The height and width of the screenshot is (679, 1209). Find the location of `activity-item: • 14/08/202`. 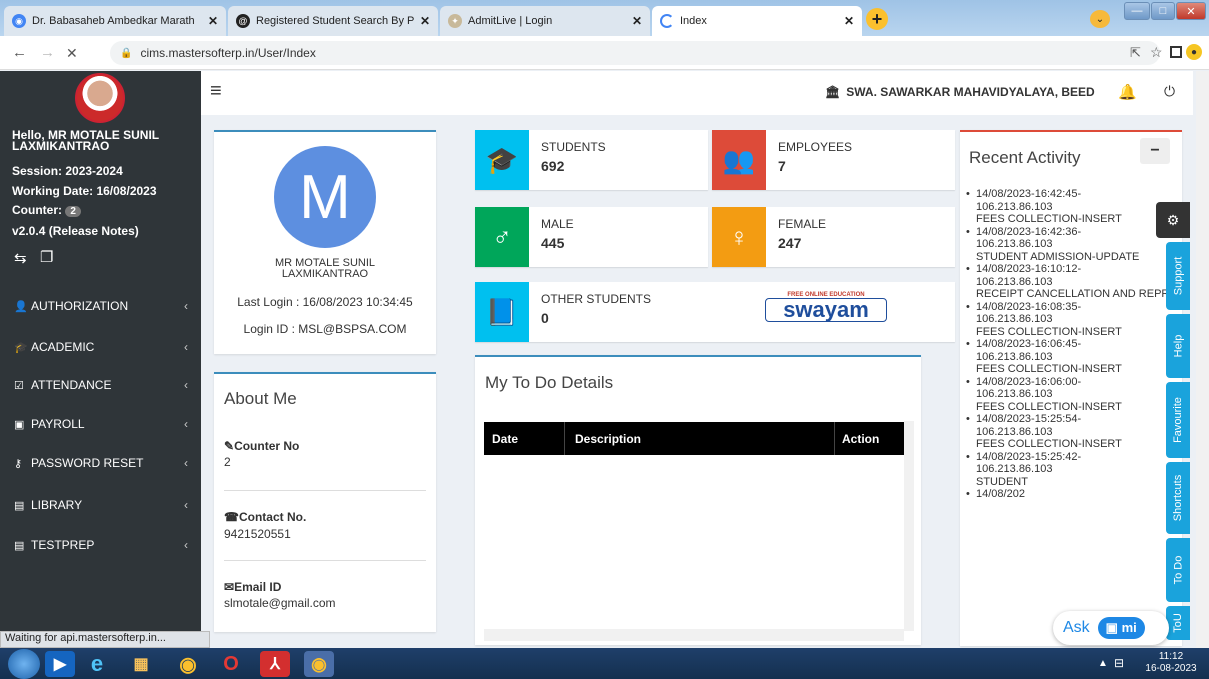

activity-item: • 14/08/202 is located at coordinates (1074, 494).